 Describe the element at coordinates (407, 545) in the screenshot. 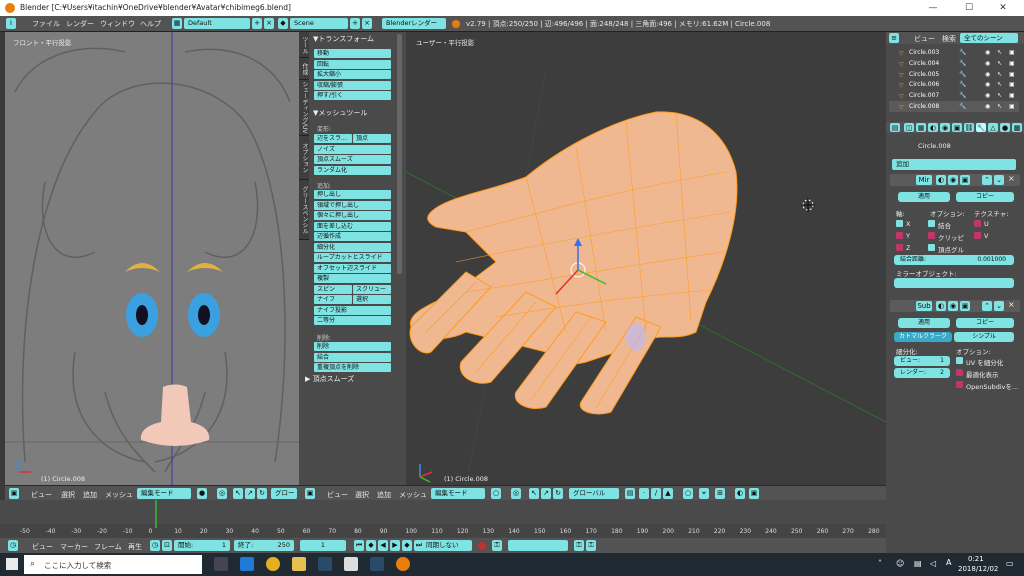

I see `next-key-icon: ◆` at that location.